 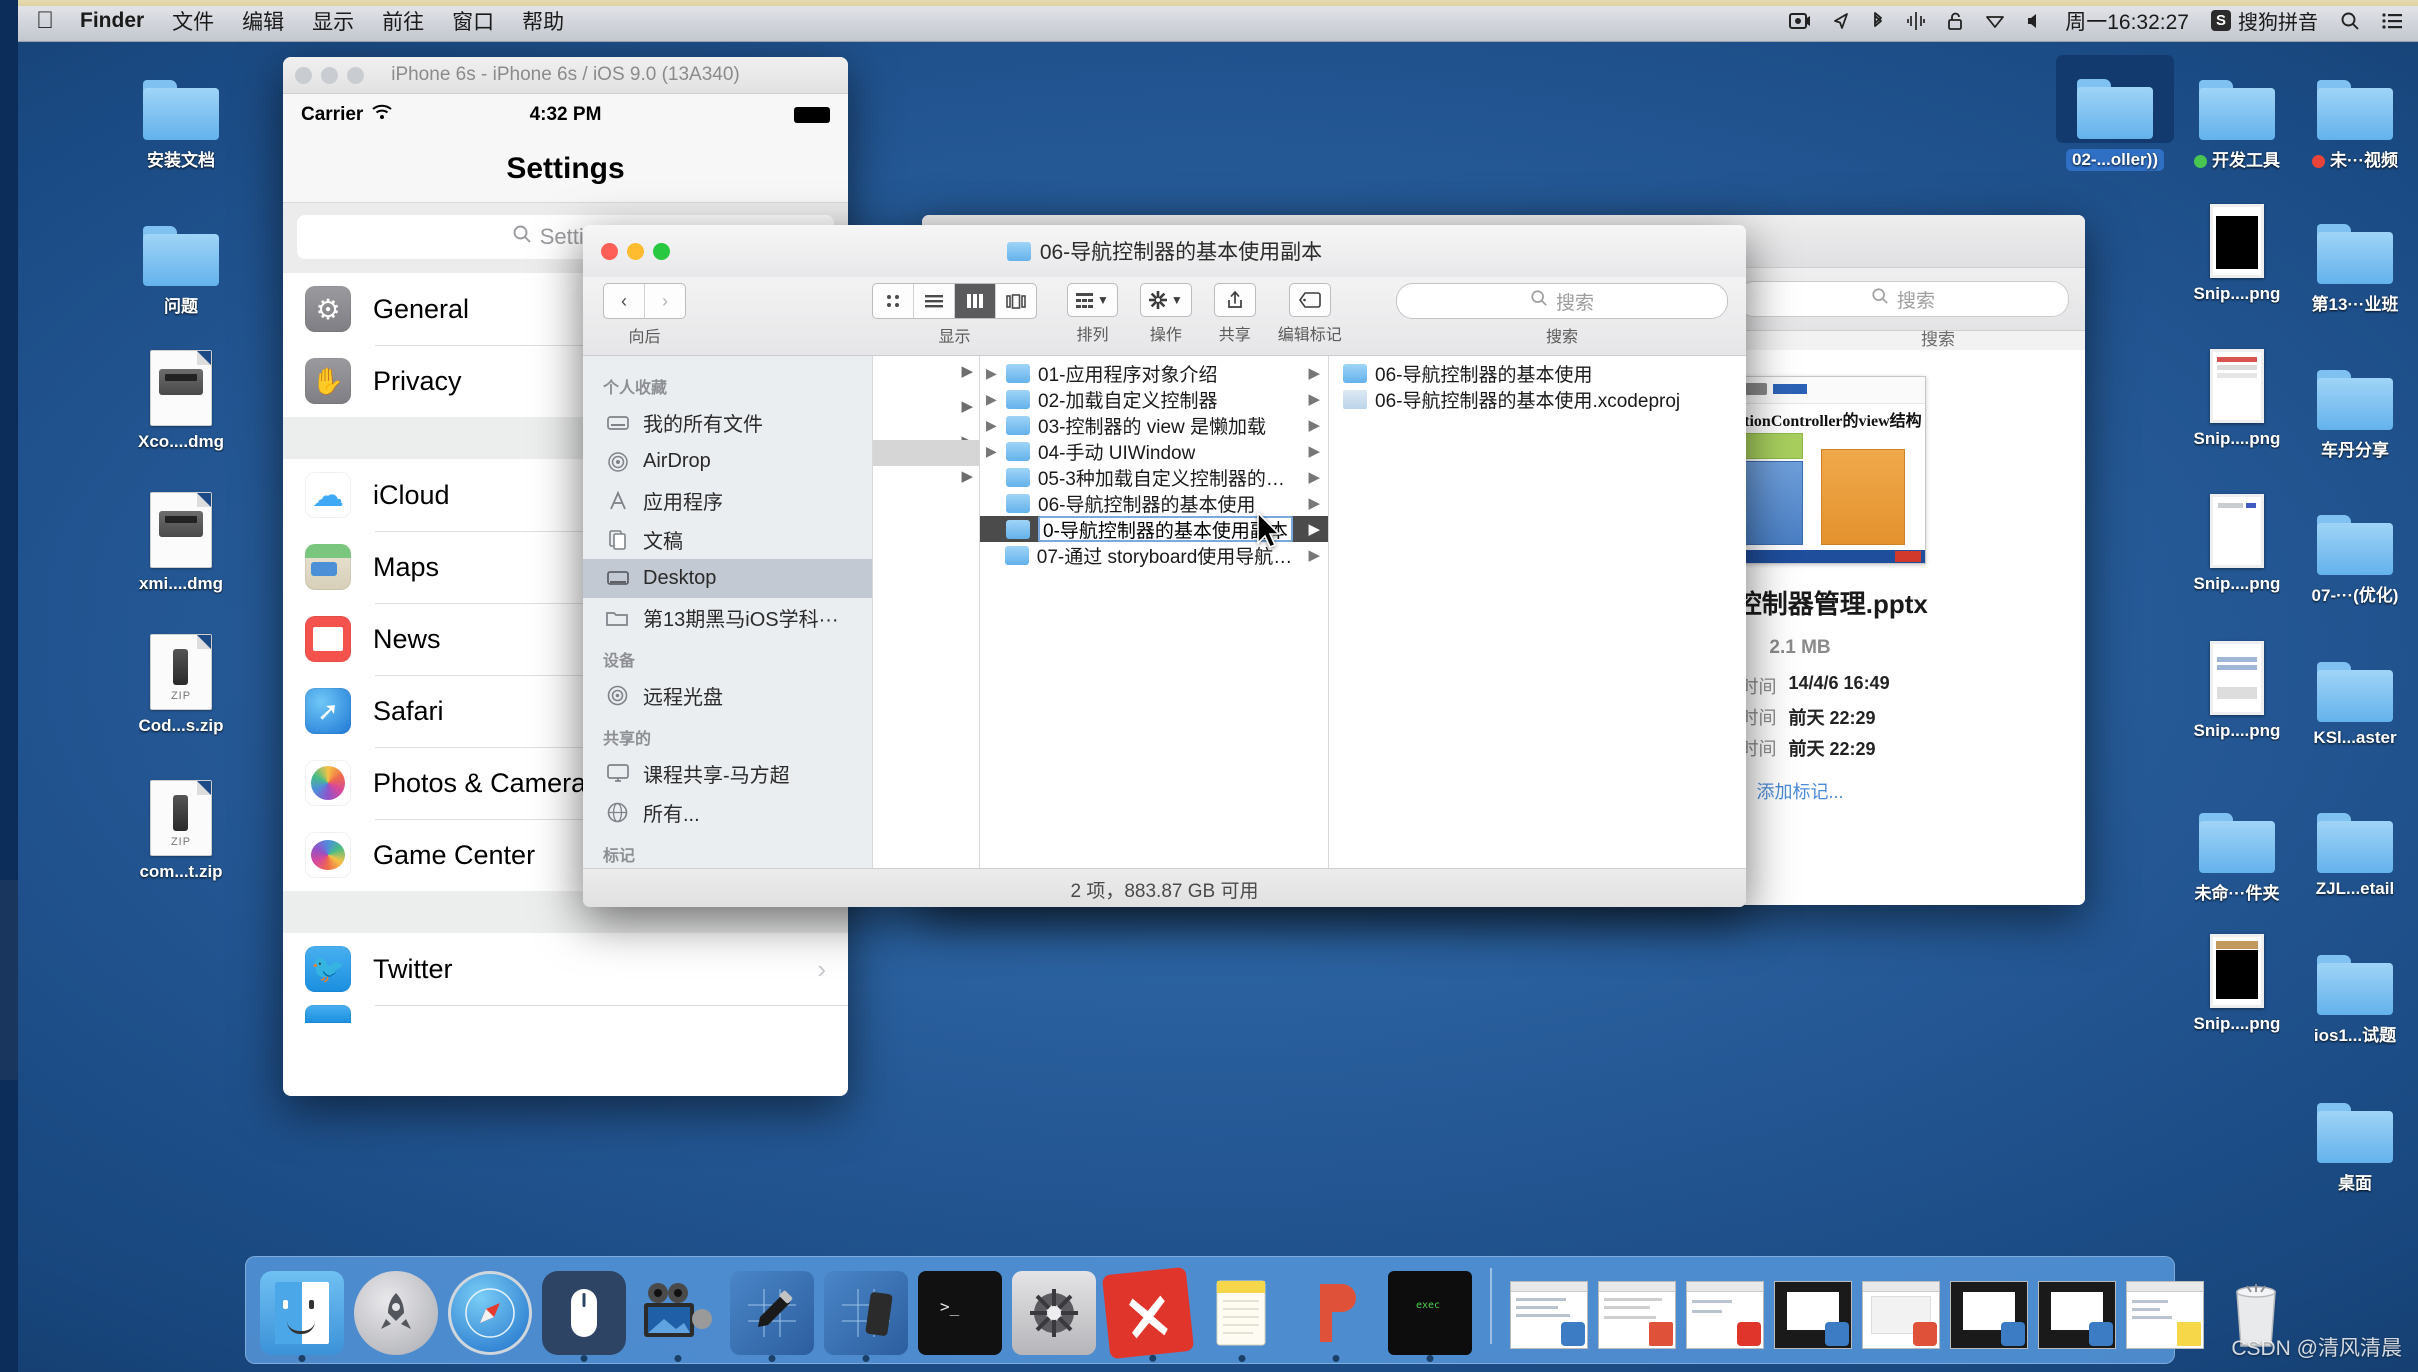 I want to click on notes-dock-icon, so click(x=1242, y=1316).